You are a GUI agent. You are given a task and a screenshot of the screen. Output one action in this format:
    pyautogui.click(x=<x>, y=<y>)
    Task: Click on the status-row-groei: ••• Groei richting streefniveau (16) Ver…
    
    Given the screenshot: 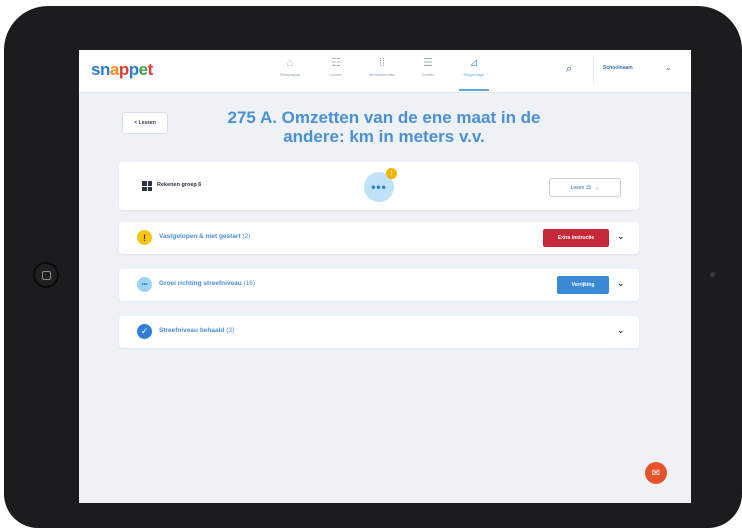 What is the action you would take?
    pyautogui.click(x=379, y=285)
    